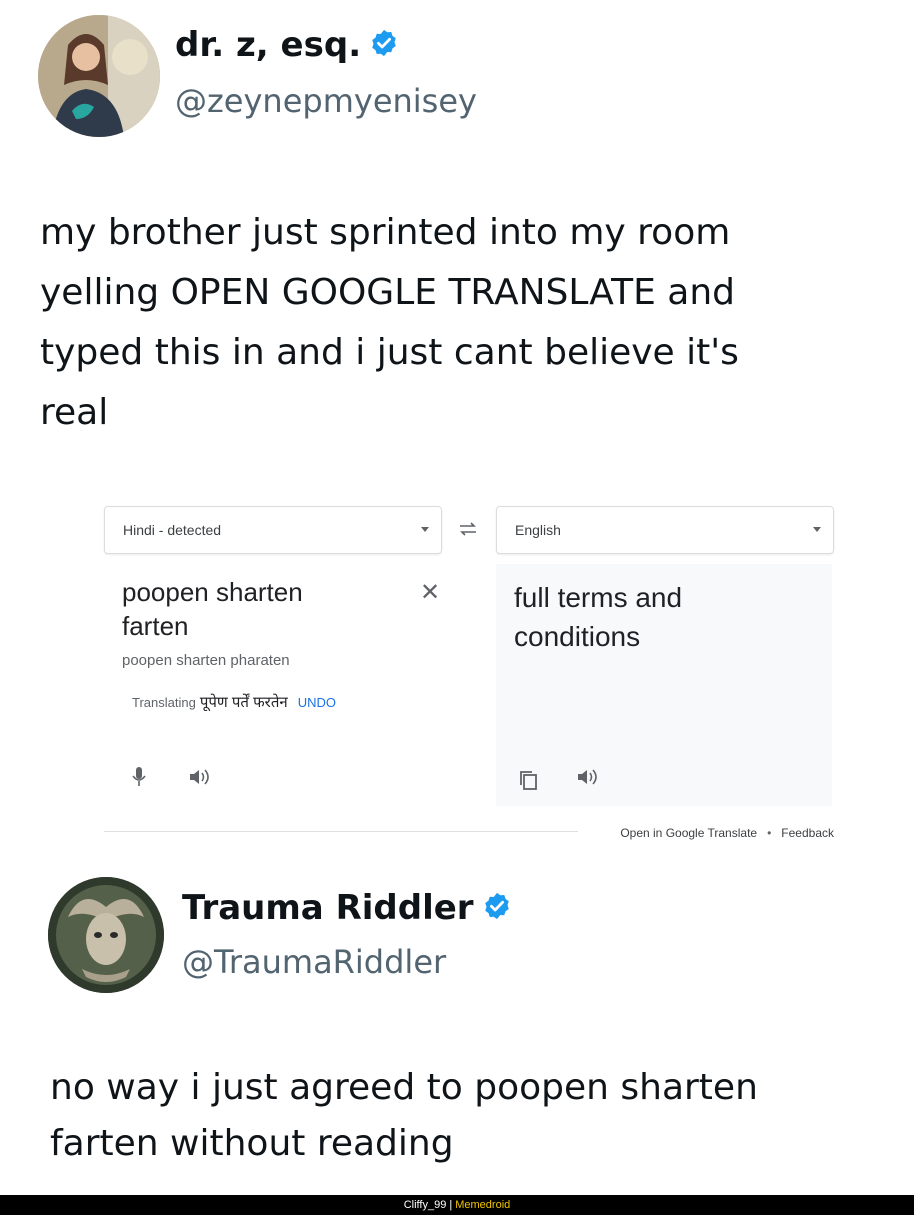 Image resolution: width=914 pixels, height=1215 pixels. What do you see at coordinates (404, 1087) in the screenshot?
I see `tweet-line: no way i just agreed to poopen sharten` at bounding box center [404, 1087].